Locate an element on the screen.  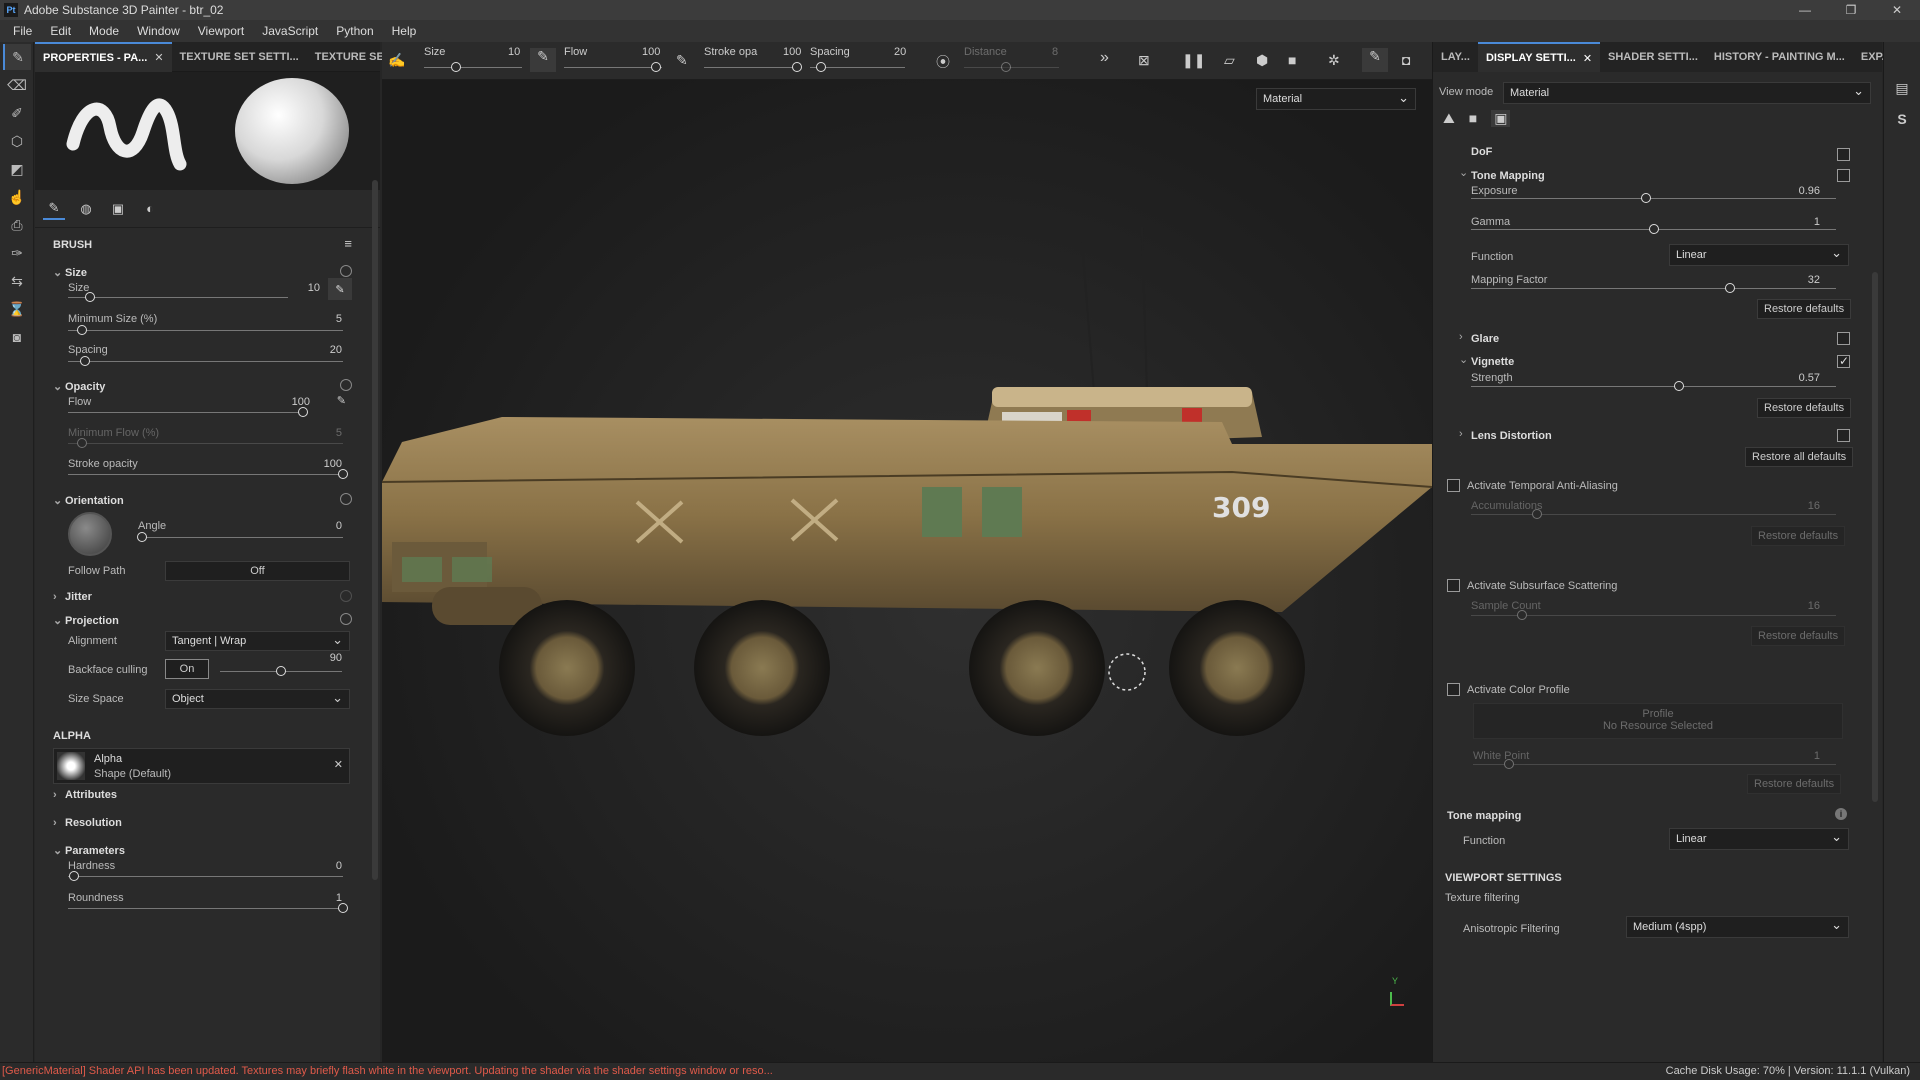
info-icon: i is located at coordinates (1841, 814).